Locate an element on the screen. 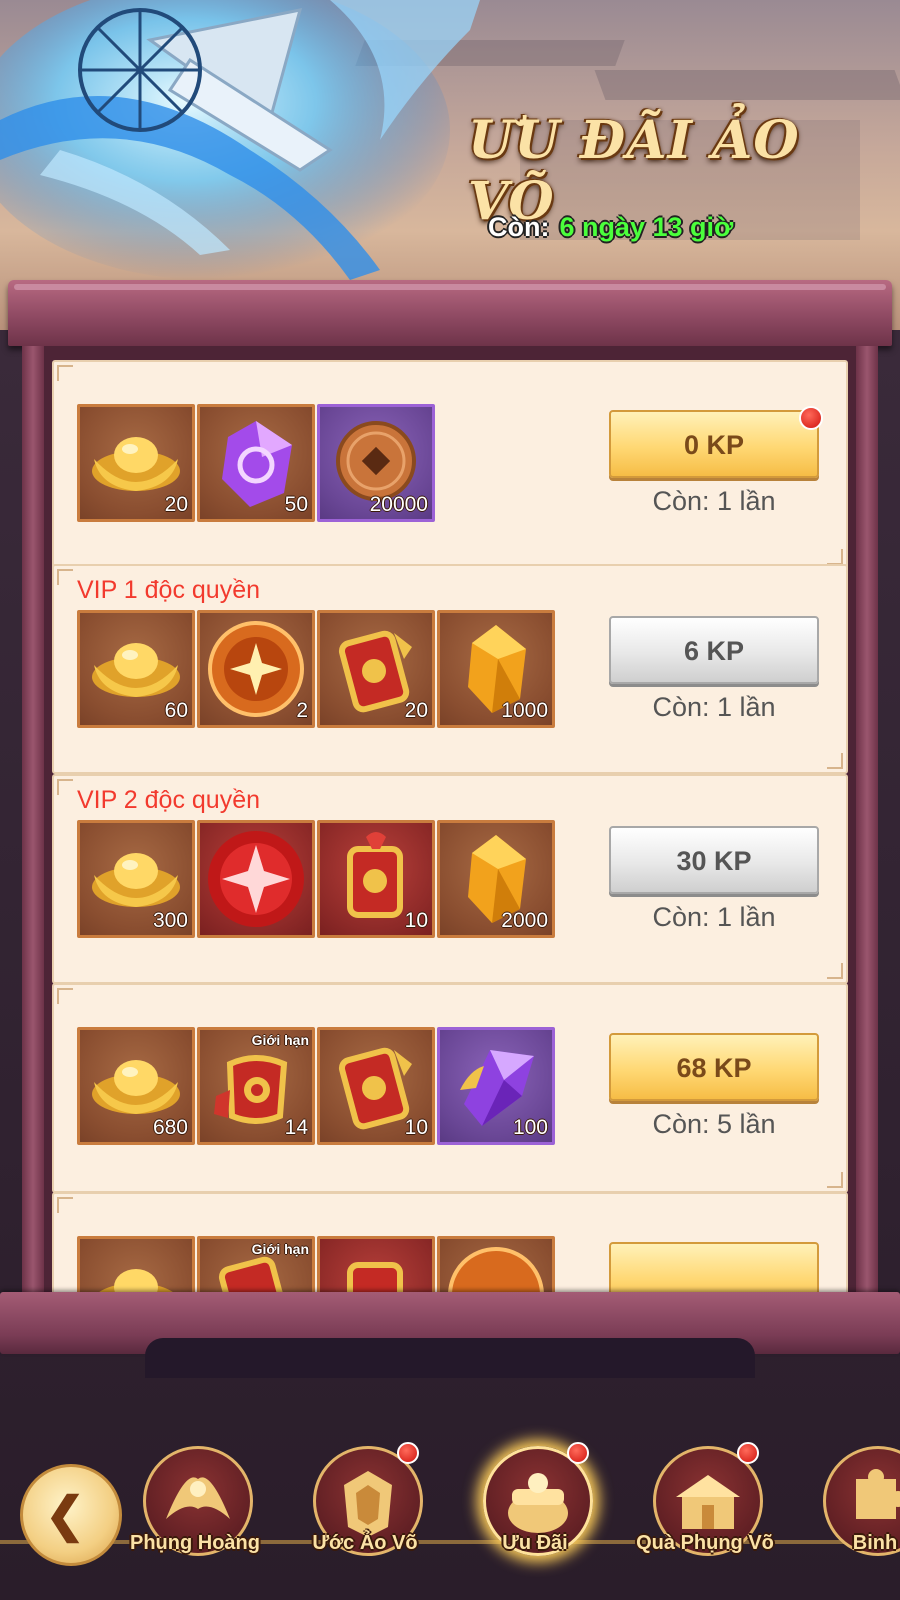 The width and height of the screenshot is (900, 1600). buy-button: 0 KP is located at coordinates (716, 442).